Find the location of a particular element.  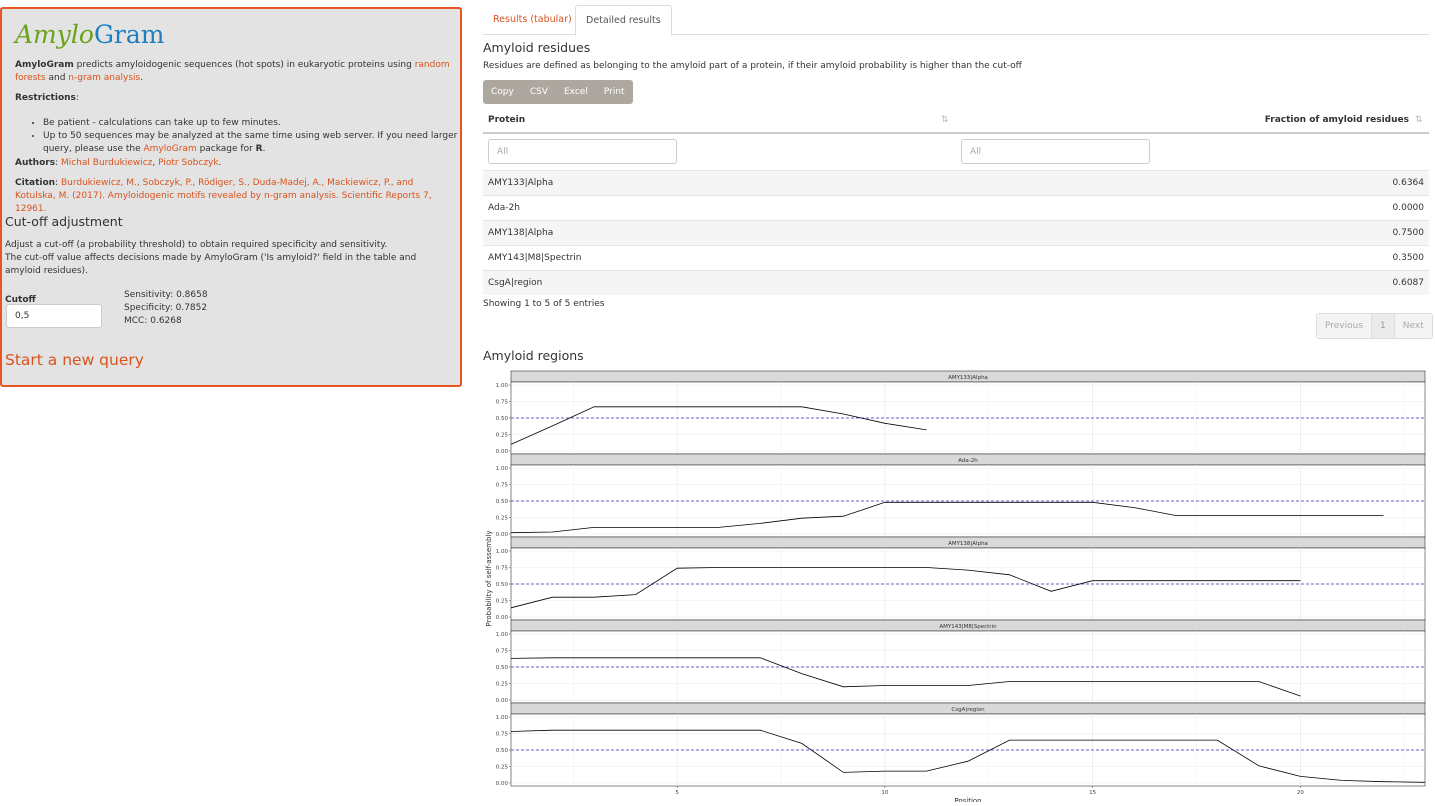

protein-filter-input is located at coordinates (582, 151).